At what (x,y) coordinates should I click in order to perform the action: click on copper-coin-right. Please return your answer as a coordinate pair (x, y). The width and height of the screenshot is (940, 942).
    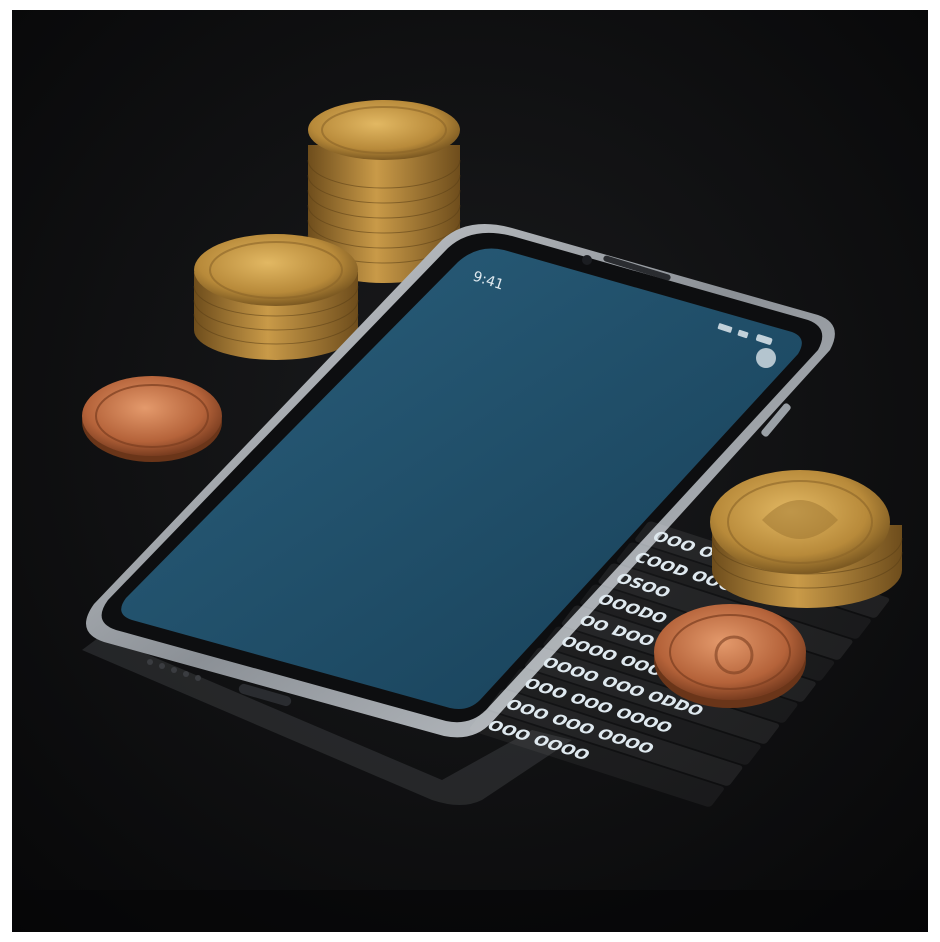
    Looking at the image, I should click on (730, 656).